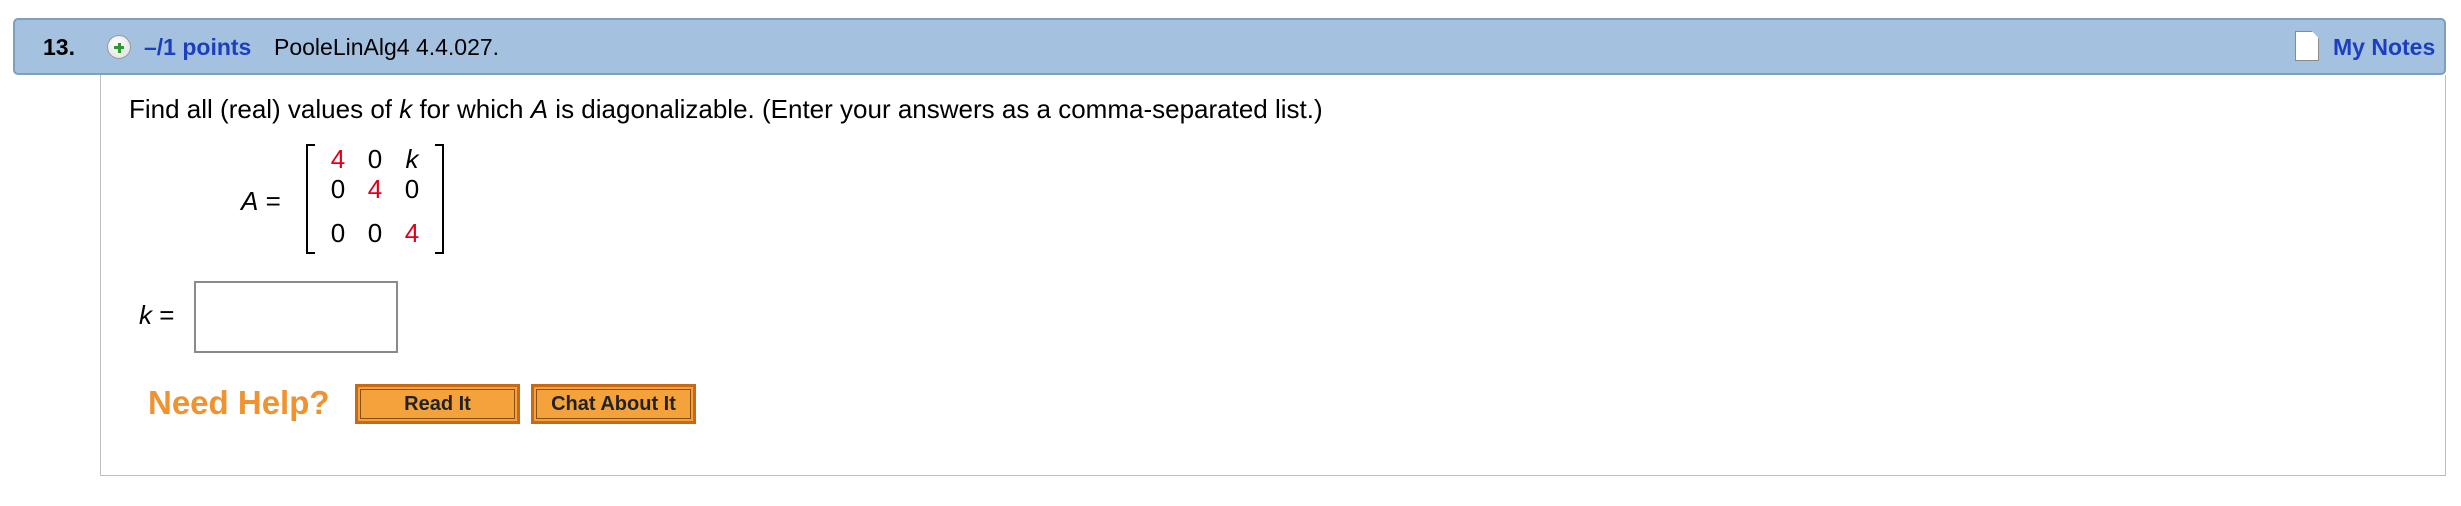 The width and height of the screenshot is (2461, 506). What do you see at coordinates (406, 109) in the screenshot?
I see `prompt-variable-k: k` at bounding box center [406, 109].